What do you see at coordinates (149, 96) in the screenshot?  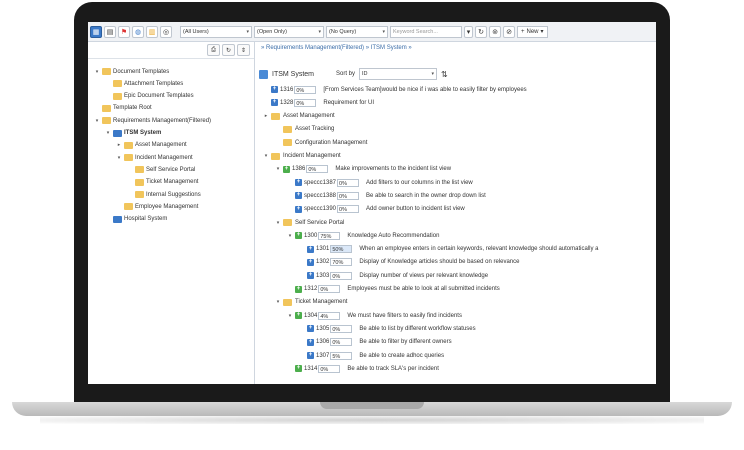 I see `tree-item: Epic Document Templates` at bounding box center [149, 96].